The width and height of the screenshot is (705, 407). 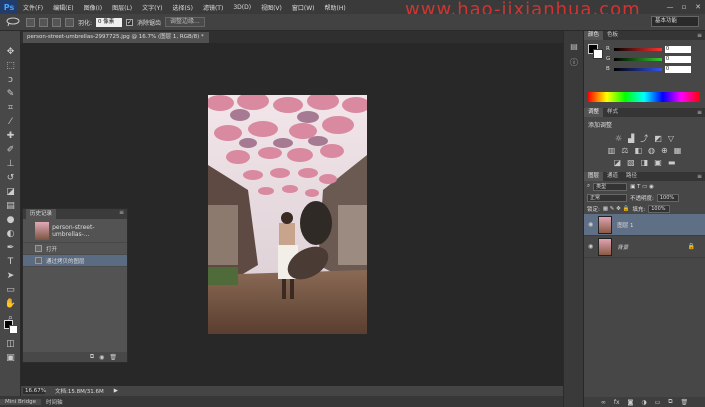 What do you see at coordinates (678, 69) in the screenshot?
I see `blue-value: 0` at bounding box center [678, 69].